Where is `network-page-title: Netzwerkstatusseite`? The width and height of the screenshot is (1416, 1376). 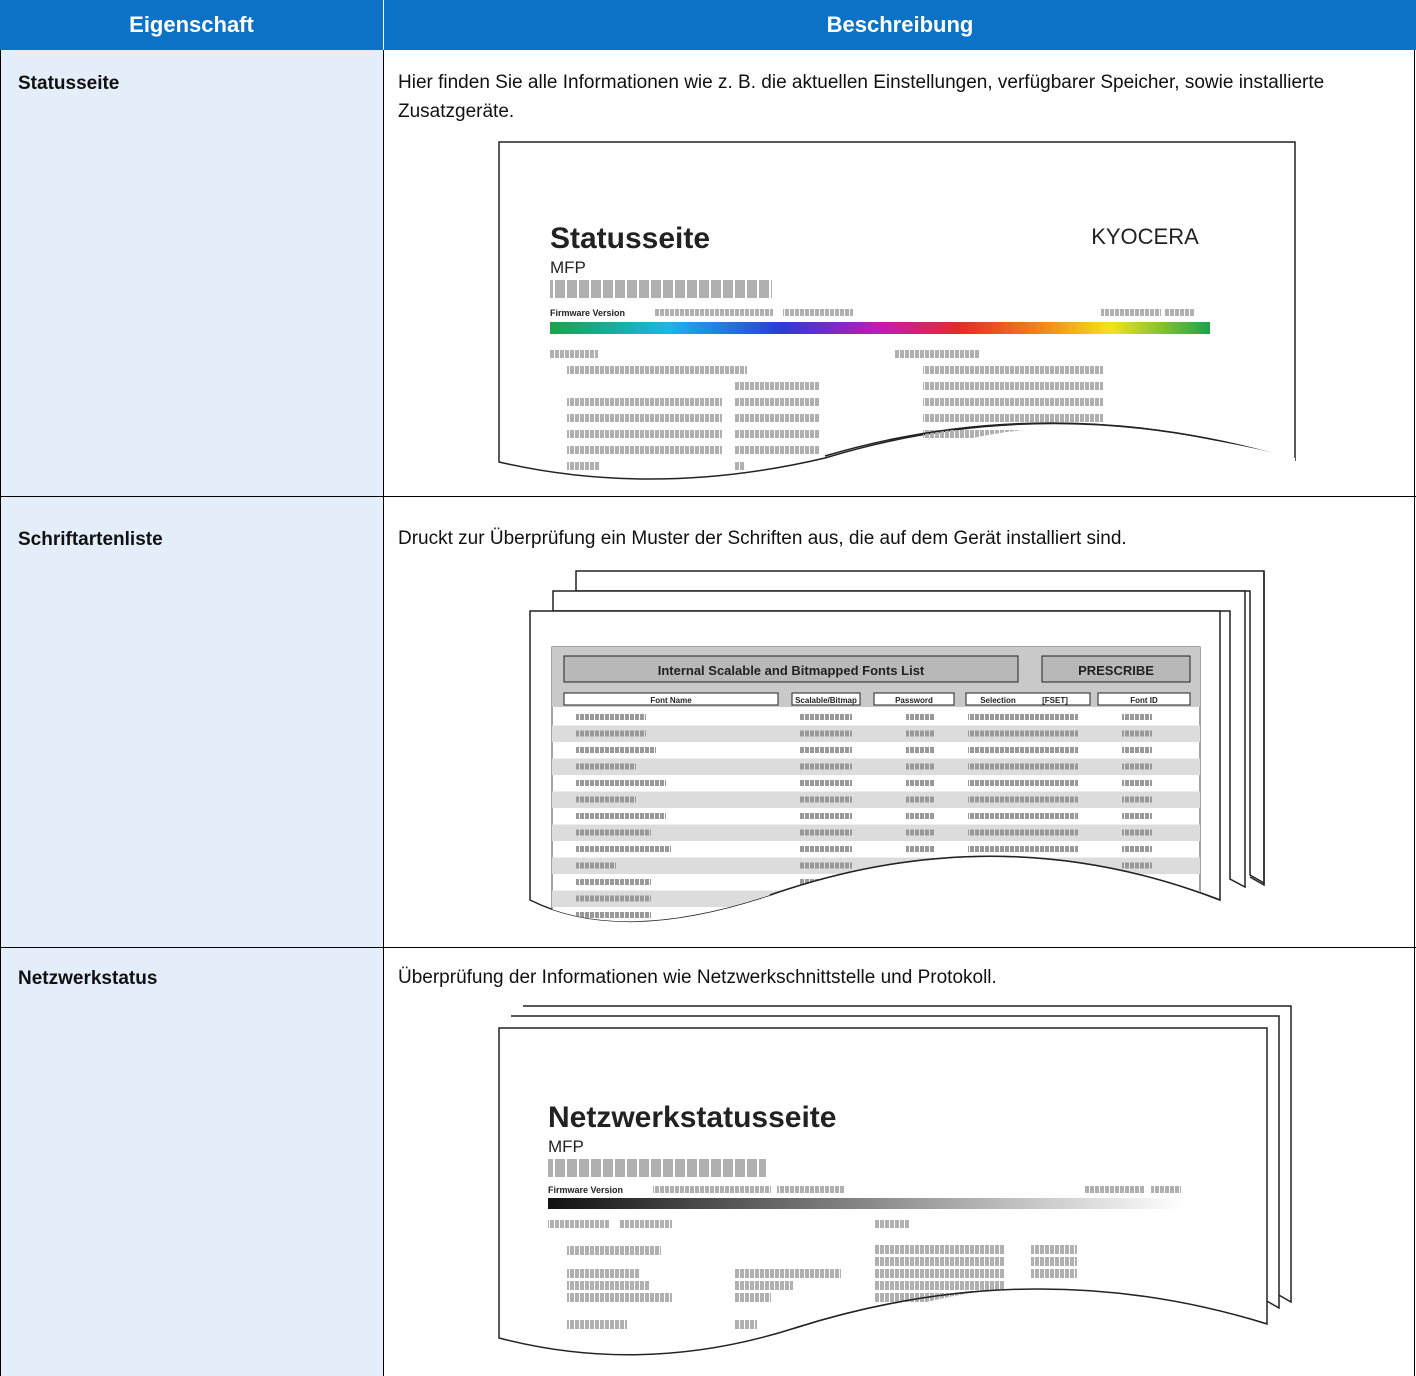
network-page-title: Netzwerkstatusseite is located at coordinates (692, 1117).